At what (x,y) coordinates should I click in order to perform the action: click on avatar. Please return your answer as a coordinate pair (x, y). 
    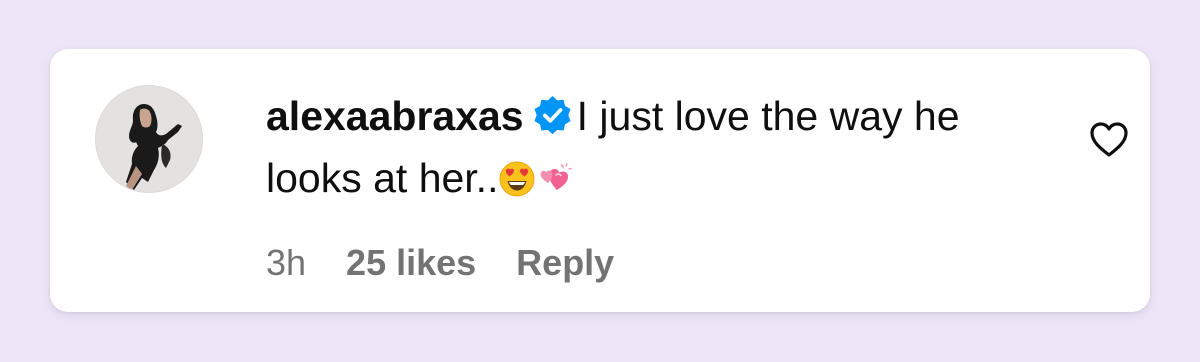
    Looking at the image, I should click on (149, 139).